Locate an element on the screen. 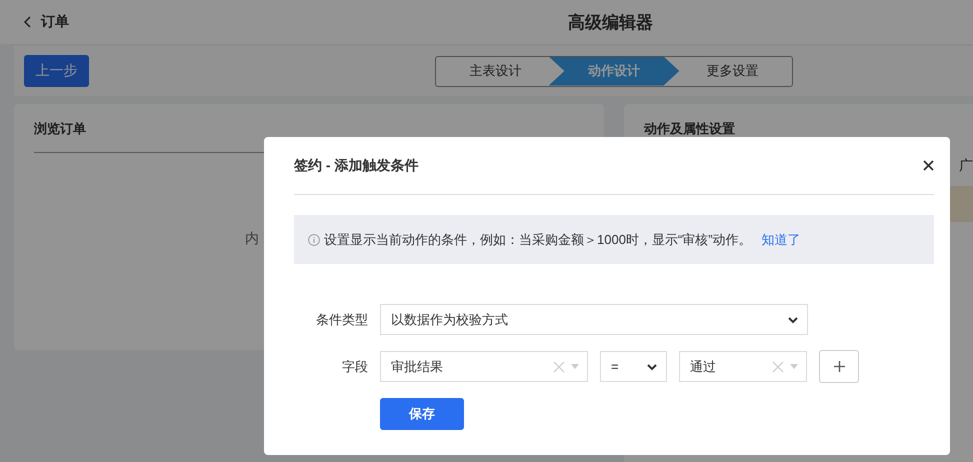 This screenshot has width=973, height=462. column-text: 广 is located at coordinates (966, 166).